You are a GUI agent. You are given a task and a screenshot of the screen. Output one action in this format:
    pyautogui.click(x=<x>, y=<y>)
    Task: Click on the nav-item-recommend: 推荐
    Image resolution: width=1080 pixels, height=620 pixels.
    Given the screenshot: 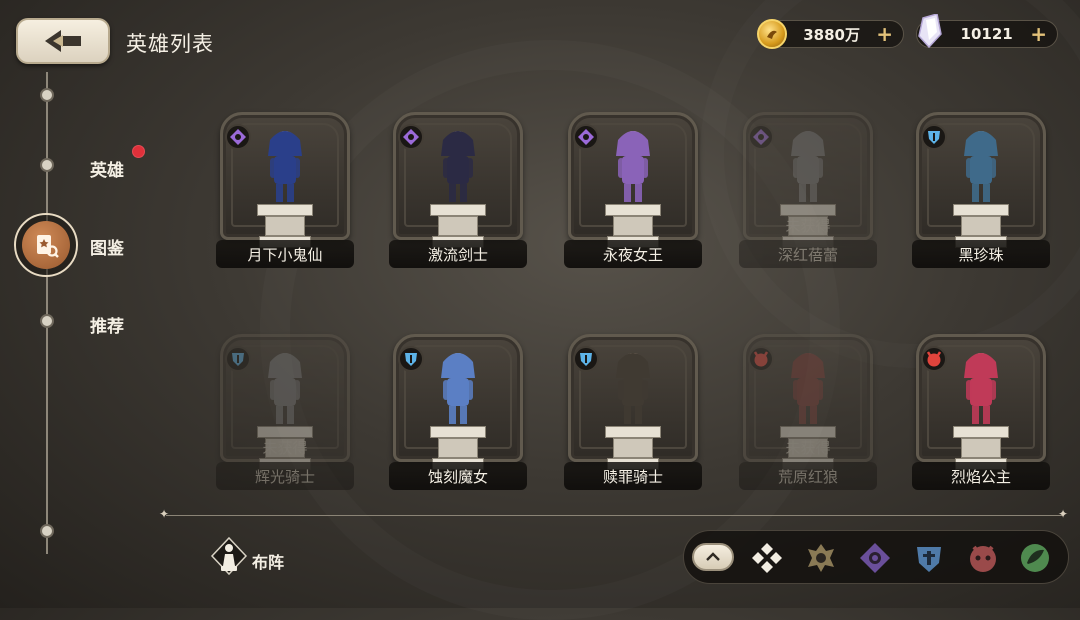 What is the action you would take?
    pyautogui.click(x=107, y=324)
    